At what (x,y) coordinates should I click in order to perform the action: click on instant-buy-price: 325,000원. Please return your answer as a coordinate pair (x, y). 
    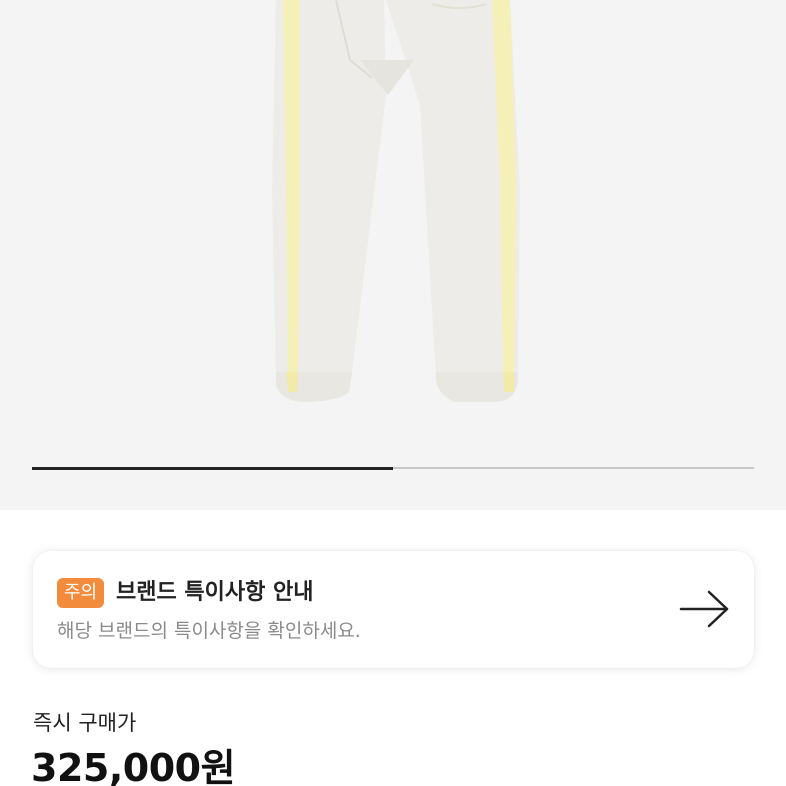
    Looking at the image, I should click on (133, 766).